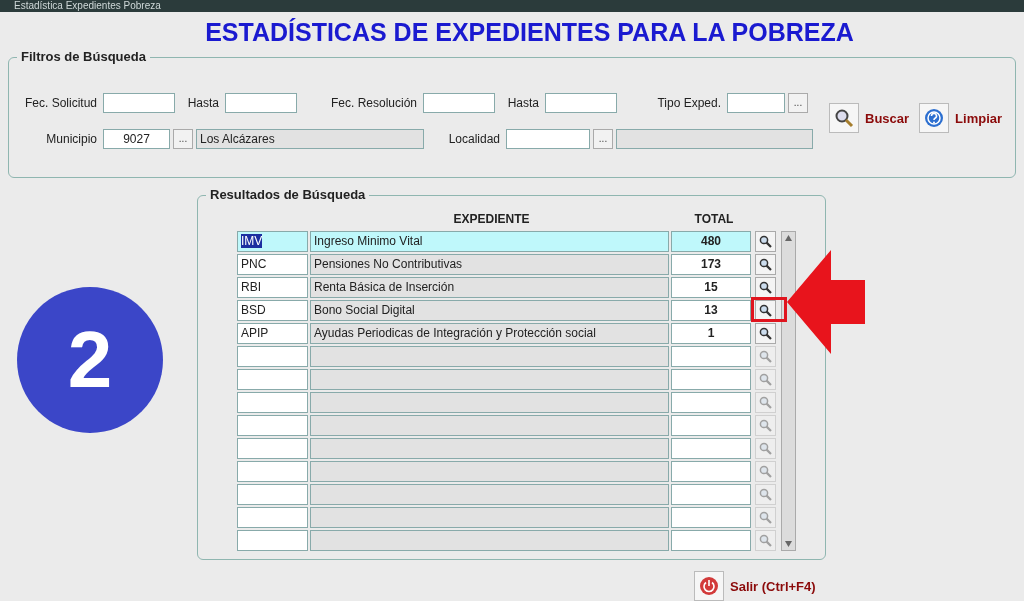  Describe the element at coordinates (489, 242) in the screenshot. I see `description-cell: Ingreso Minimo Vital` at that location.